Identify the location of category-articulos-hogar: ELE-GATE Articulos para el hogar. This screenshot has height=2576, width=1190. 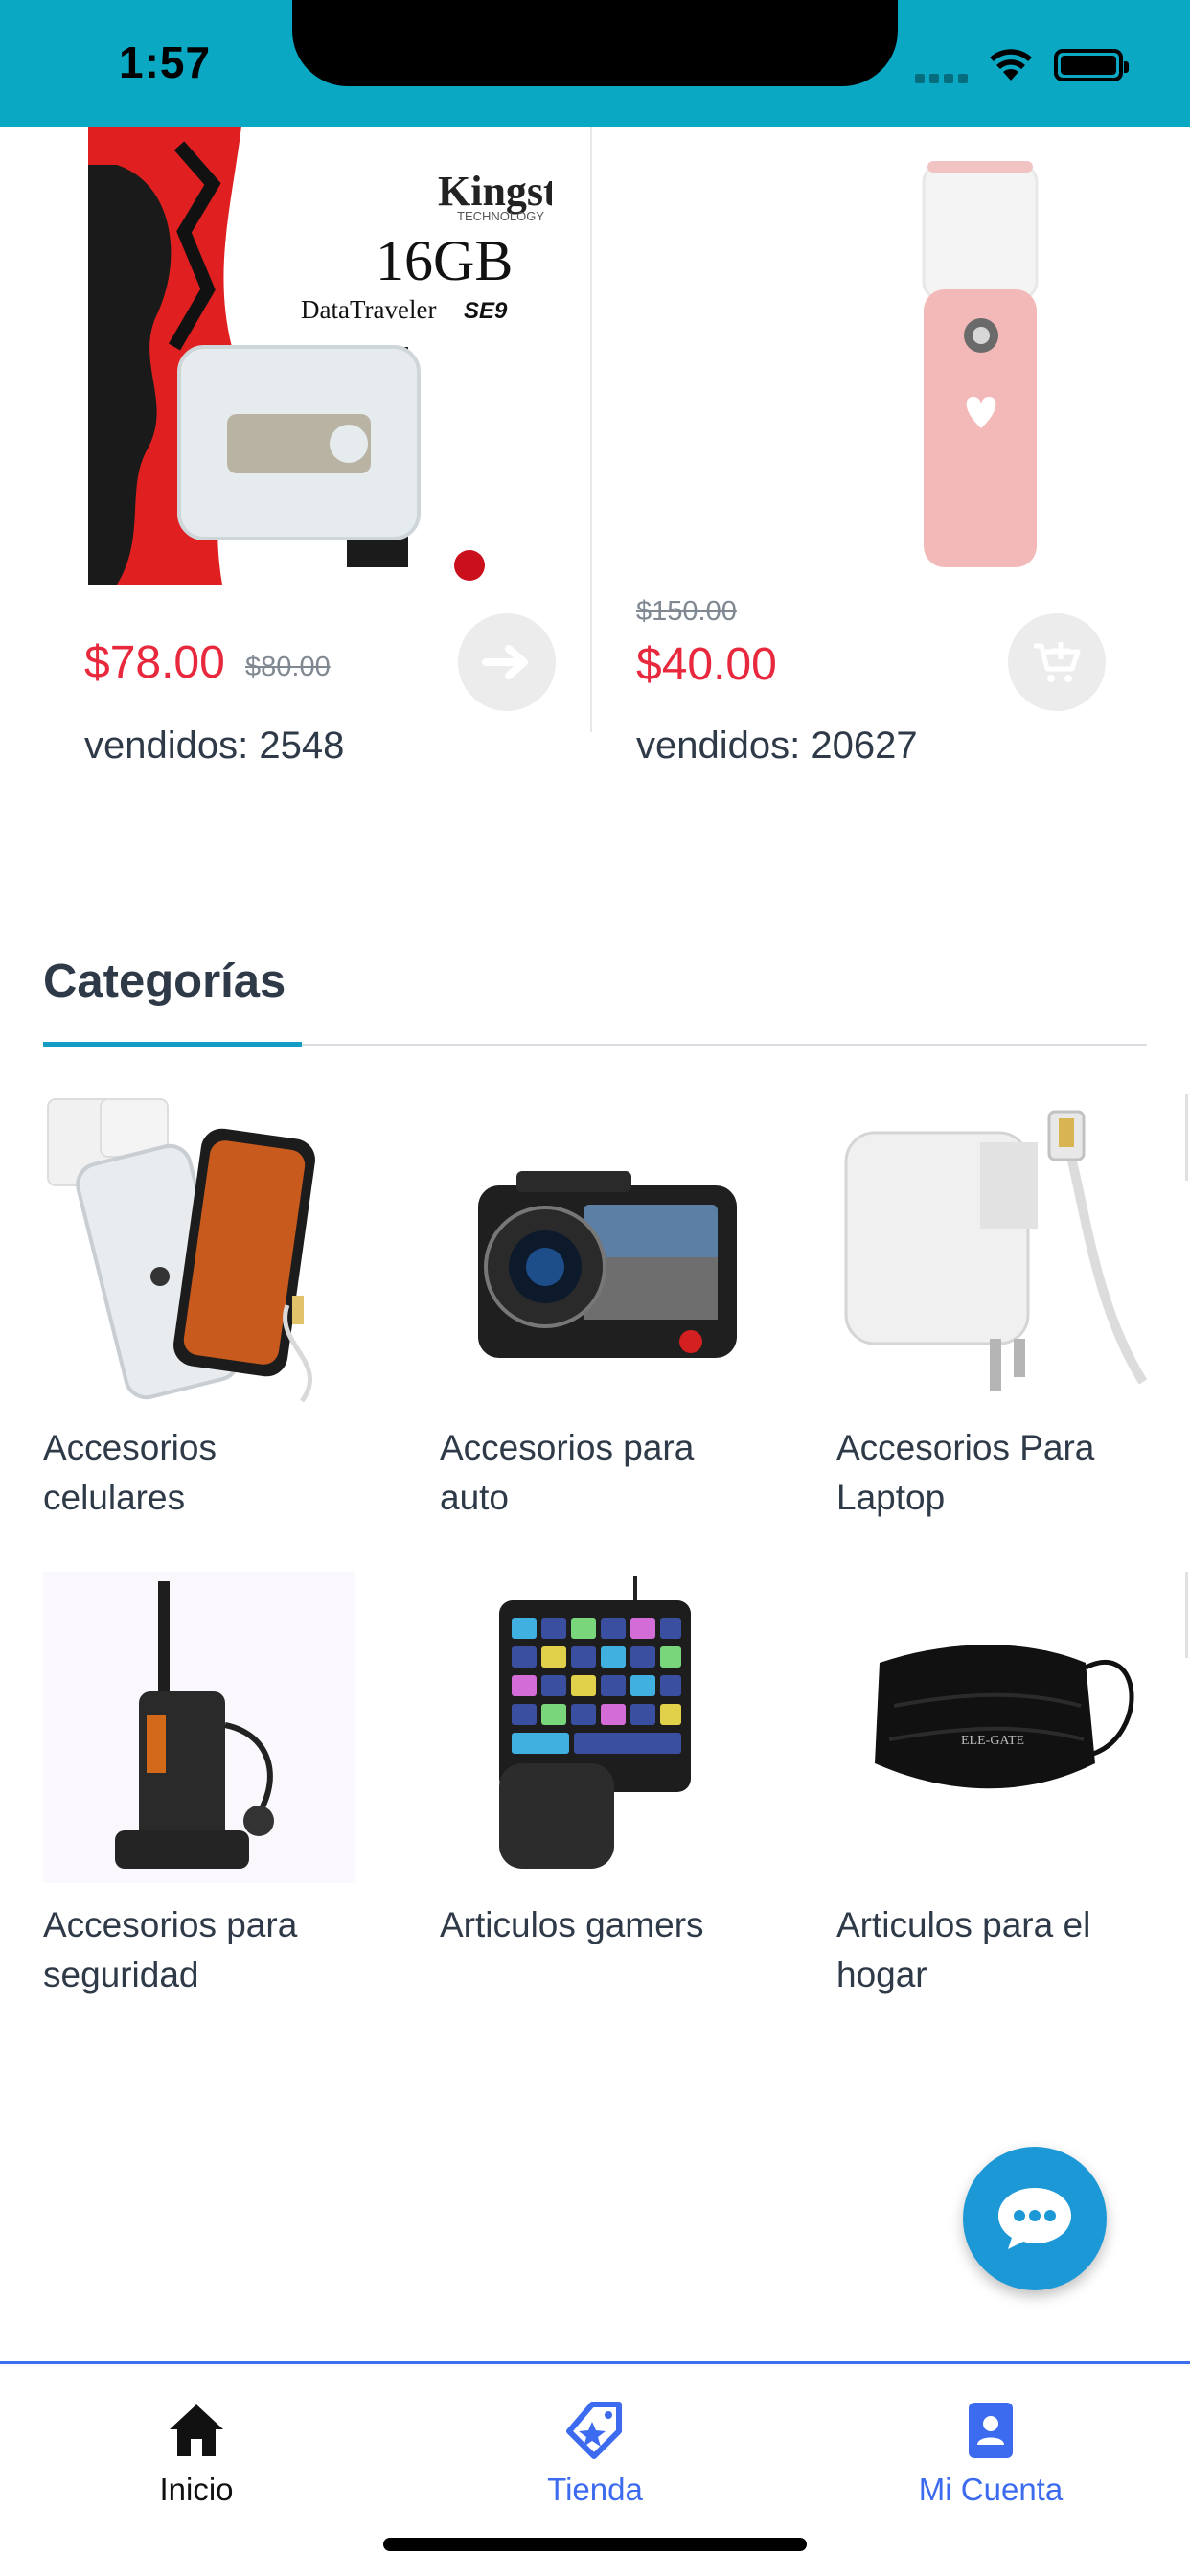
(1013, 1786).